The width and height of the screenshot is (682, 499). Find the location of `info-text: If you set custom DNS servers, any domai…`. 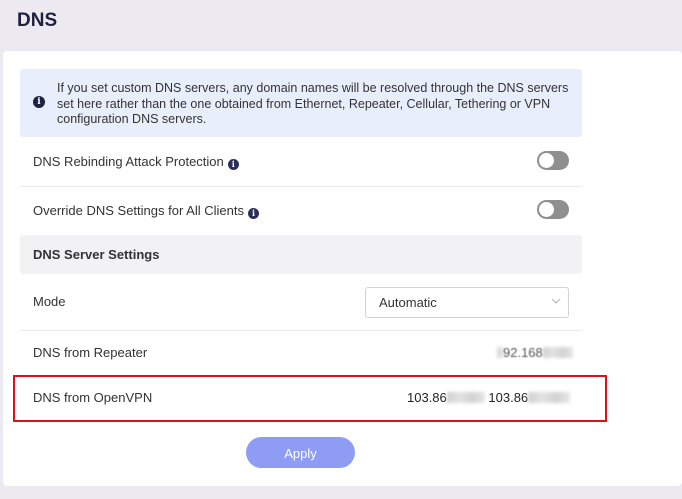

info-text: If you set custom DNS servers, any domai… is located at coordinates (314, 104).